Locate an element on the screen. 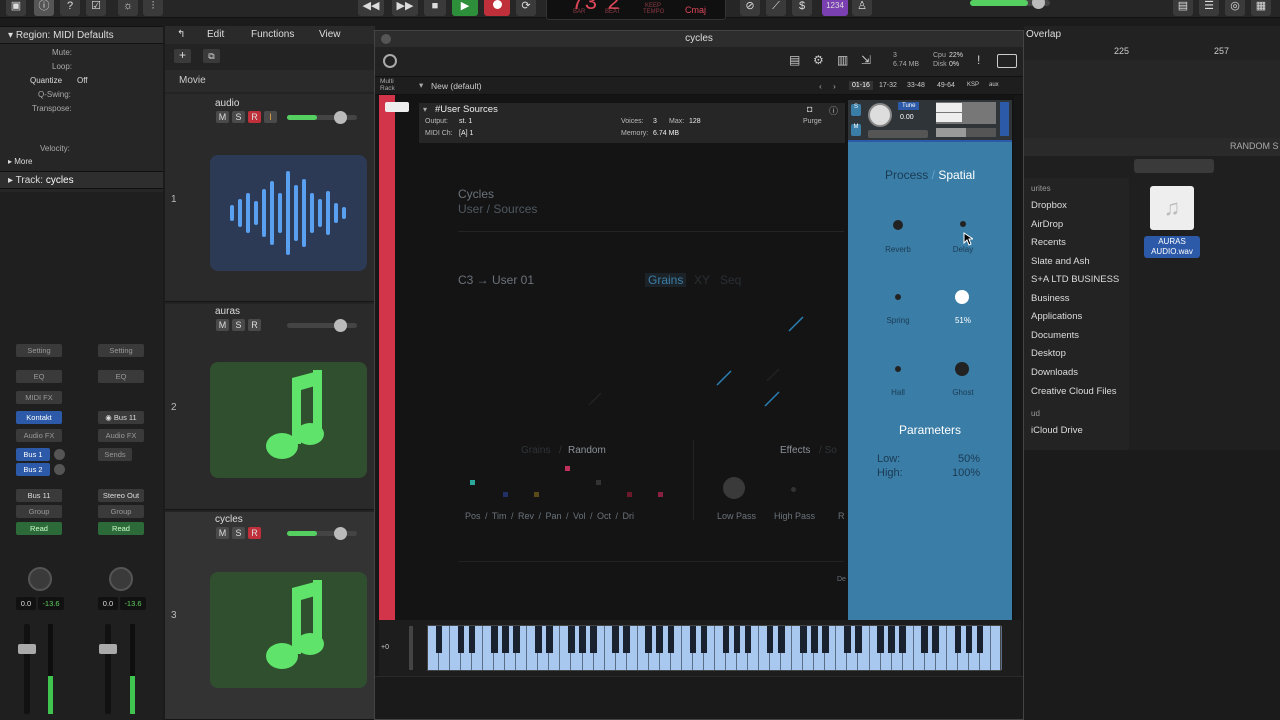  replace-icon: $ is located at coordinates (802, 8).